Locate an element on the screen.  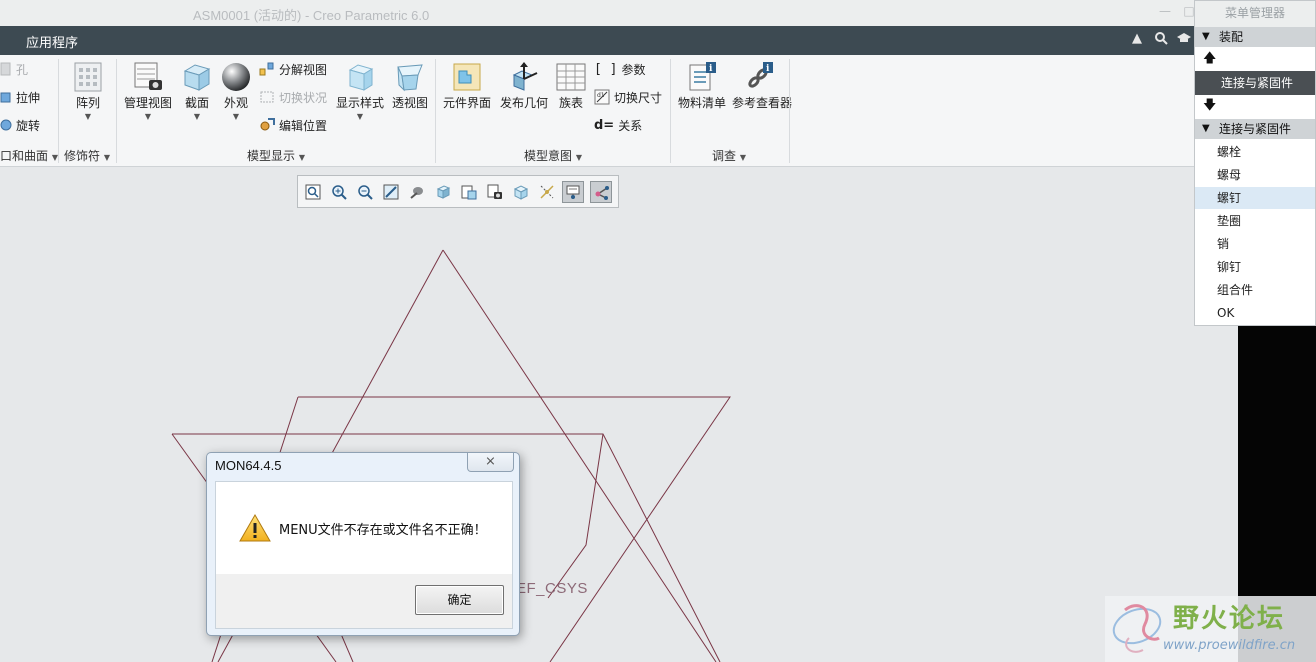
extrude-label: 拉伸 is located at coordinates (28, 97).